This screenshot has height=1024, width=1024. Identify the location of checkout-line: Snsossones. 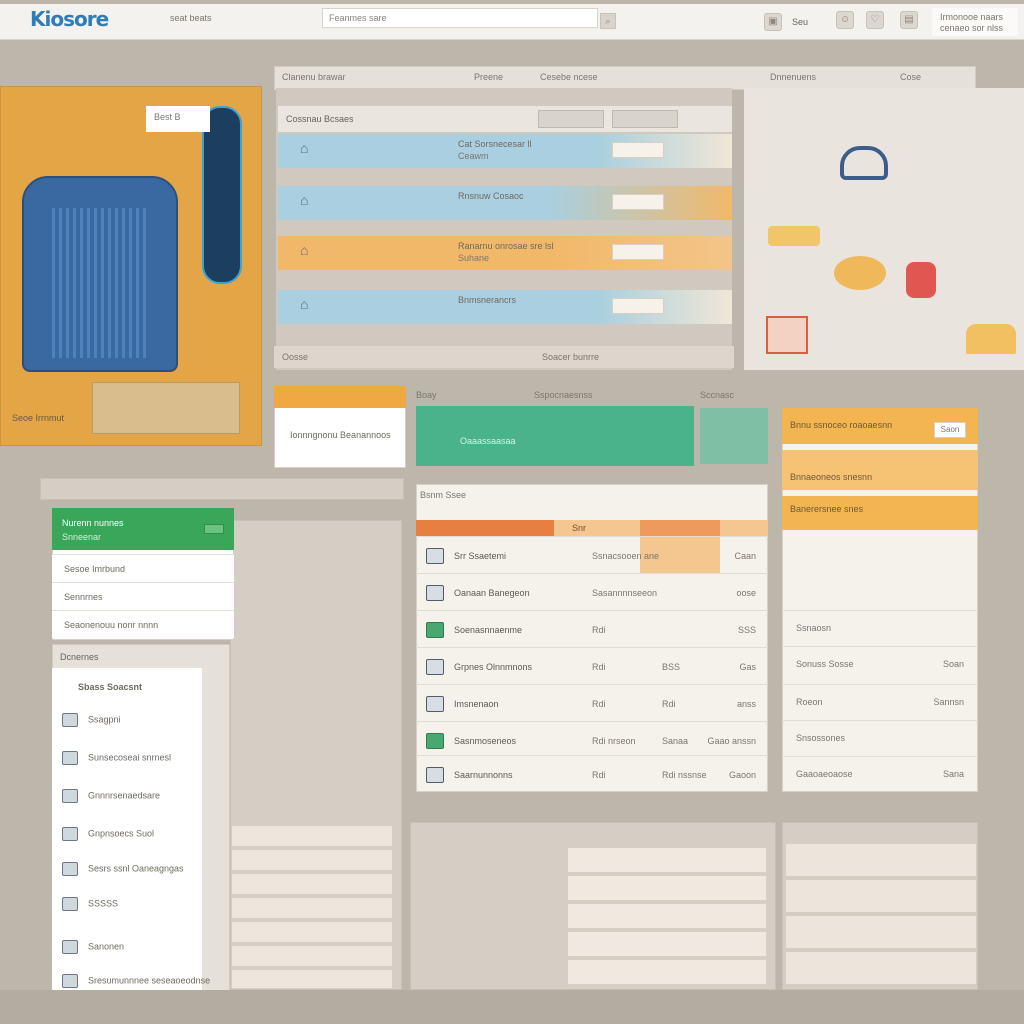
(880, 738).